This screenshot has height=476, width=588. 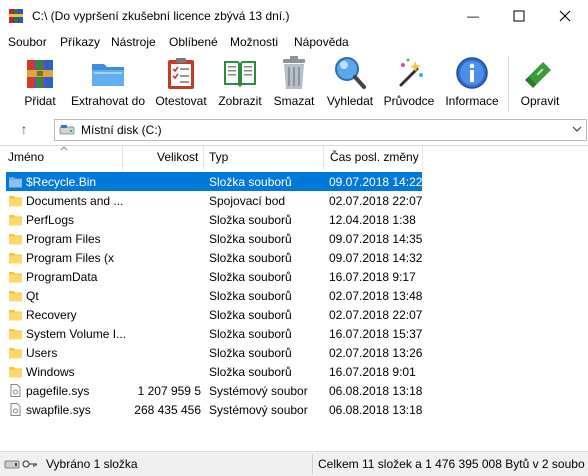 I want to click on close-button, so click(x=565, y=16).